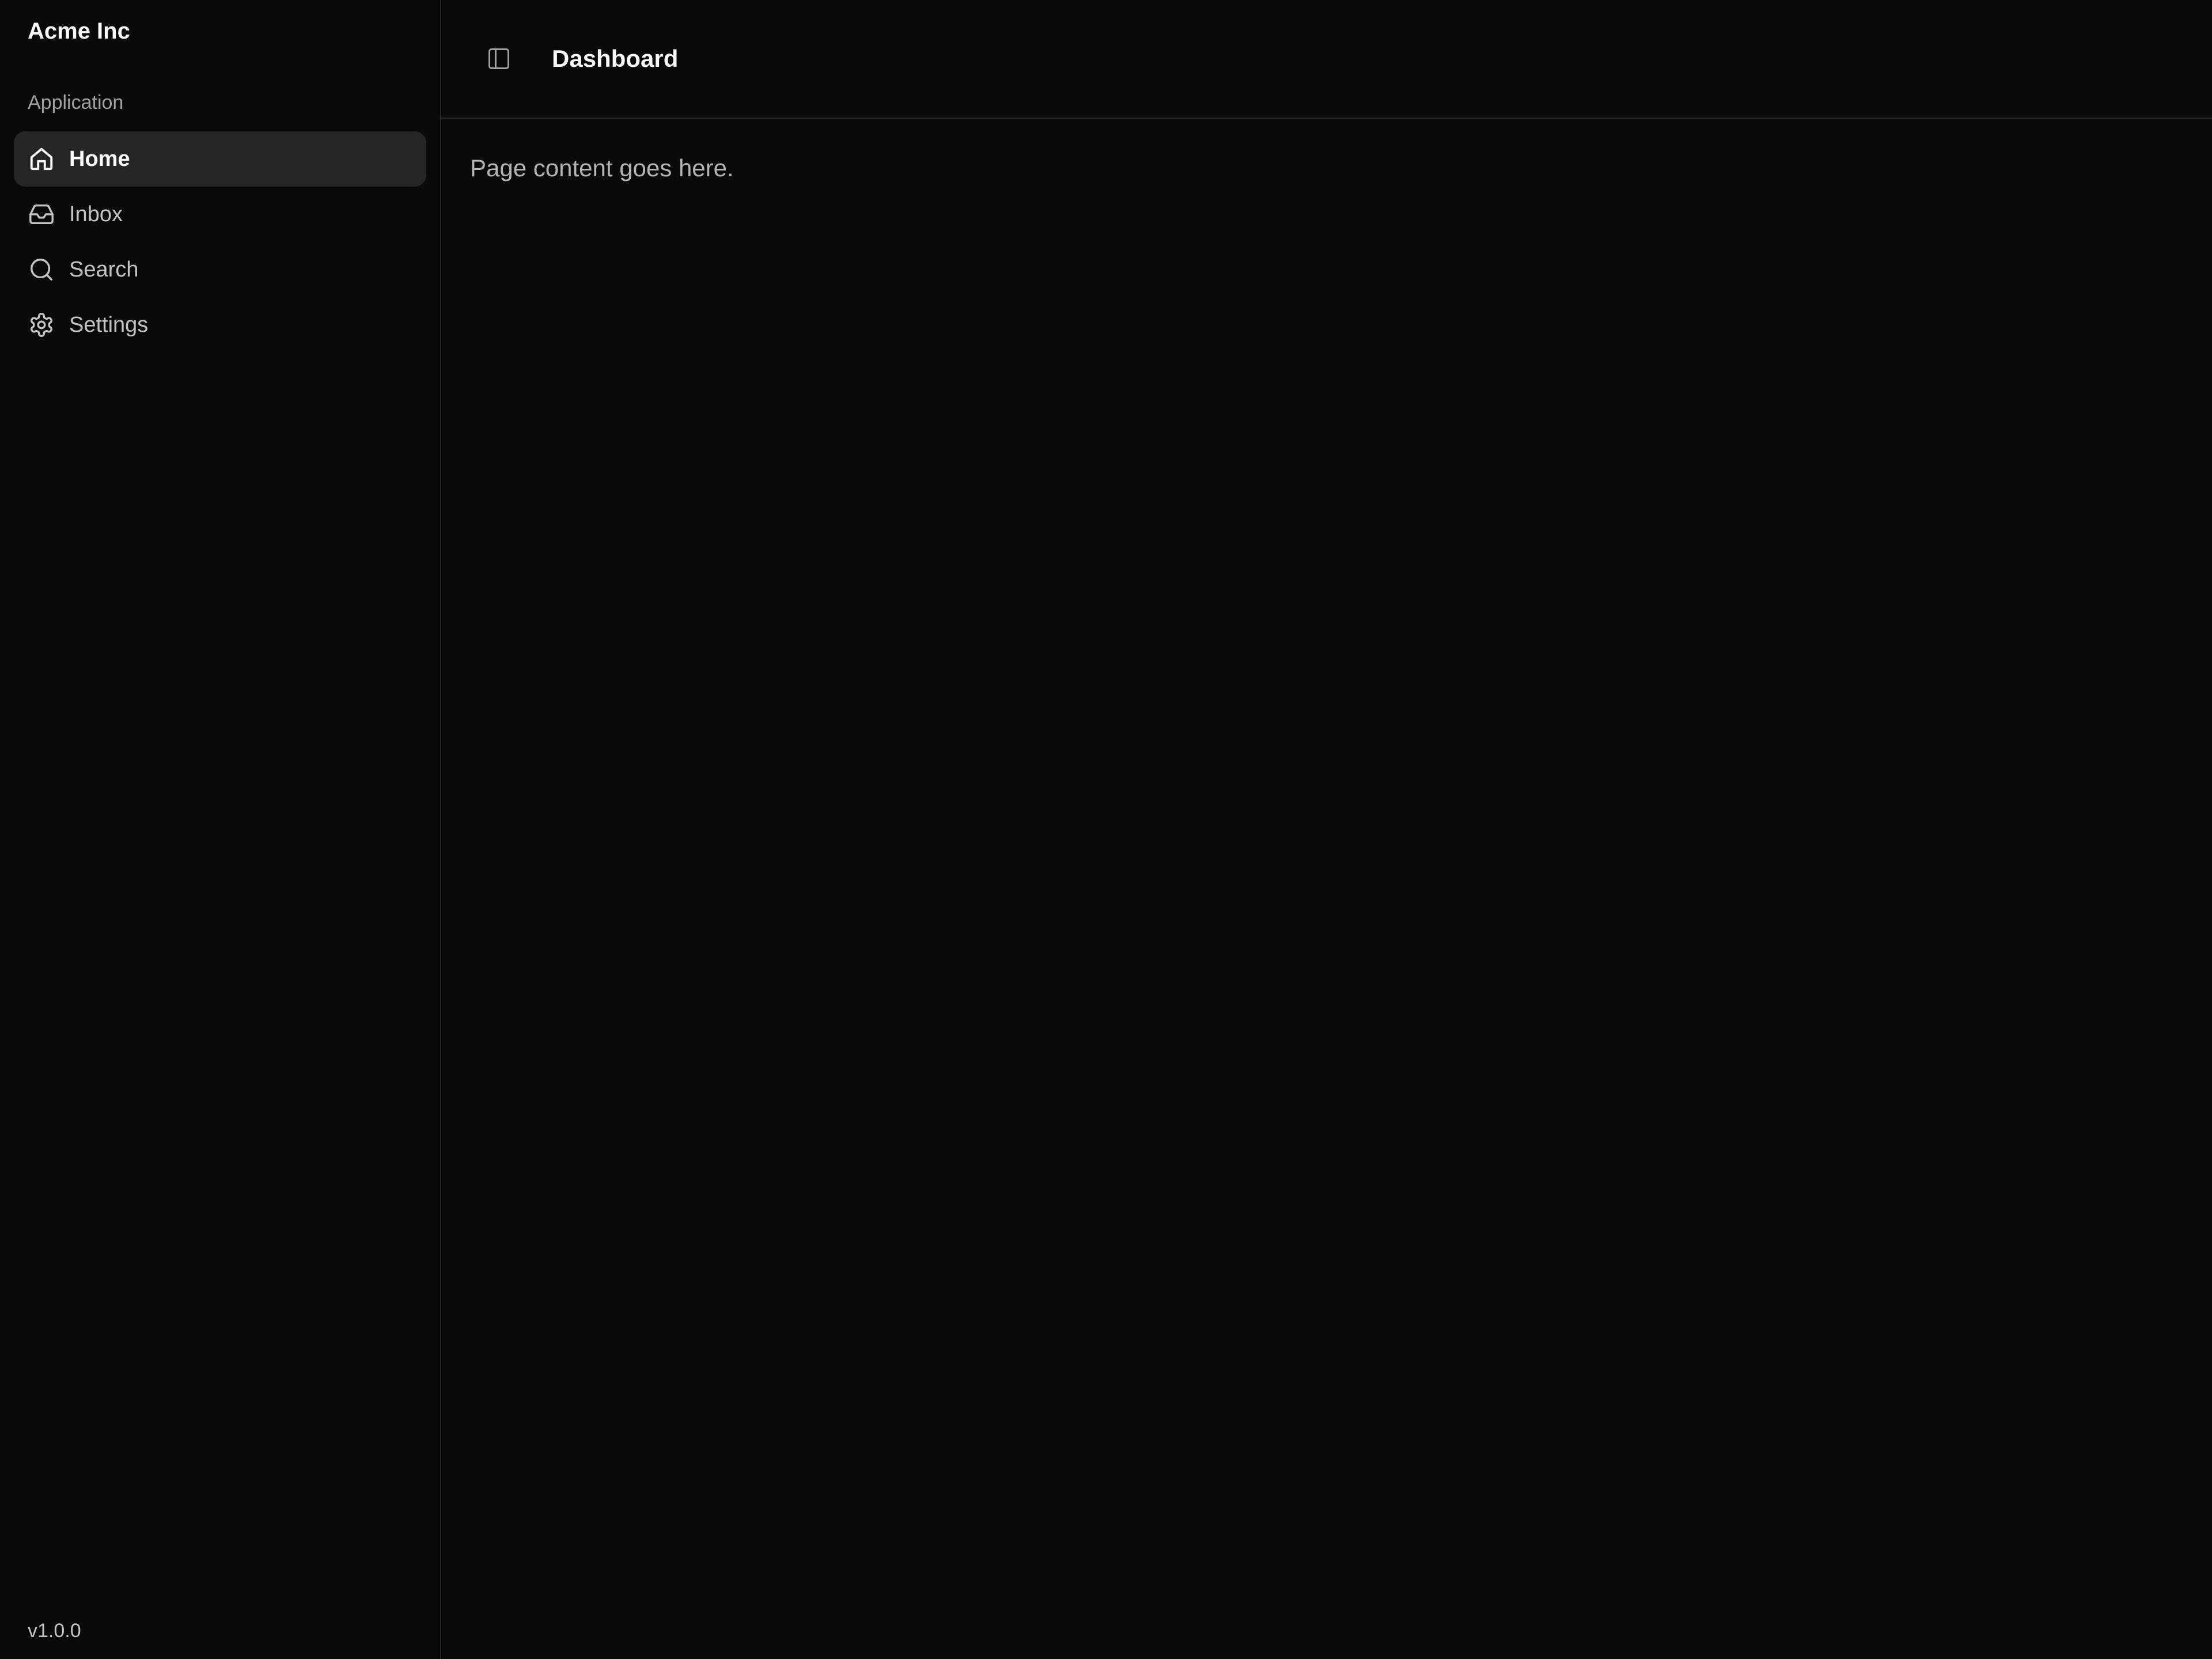 This screenshot has width=2212, height=1659. I want to click on sidebar-item-settings: Settings, so click(220, 325).